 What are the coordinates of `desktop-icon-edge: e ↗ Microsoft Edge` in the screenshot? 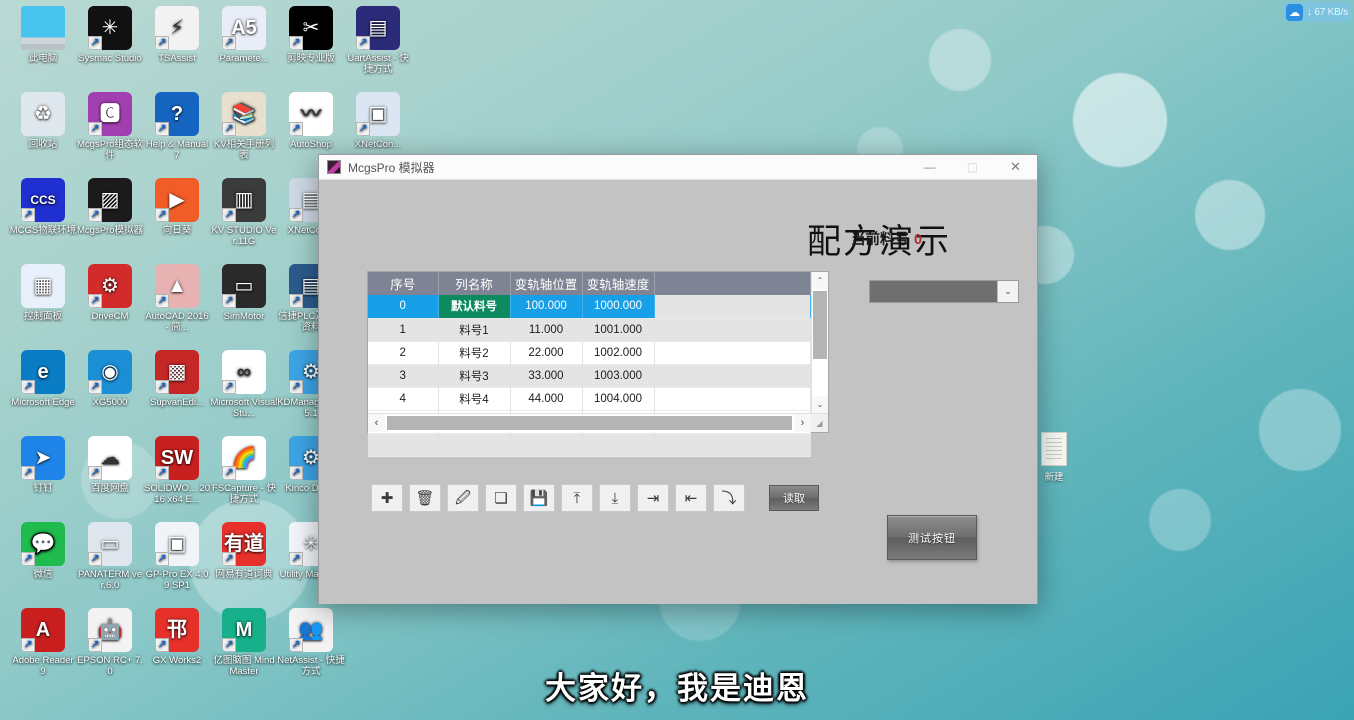 It's located at (43, 379).